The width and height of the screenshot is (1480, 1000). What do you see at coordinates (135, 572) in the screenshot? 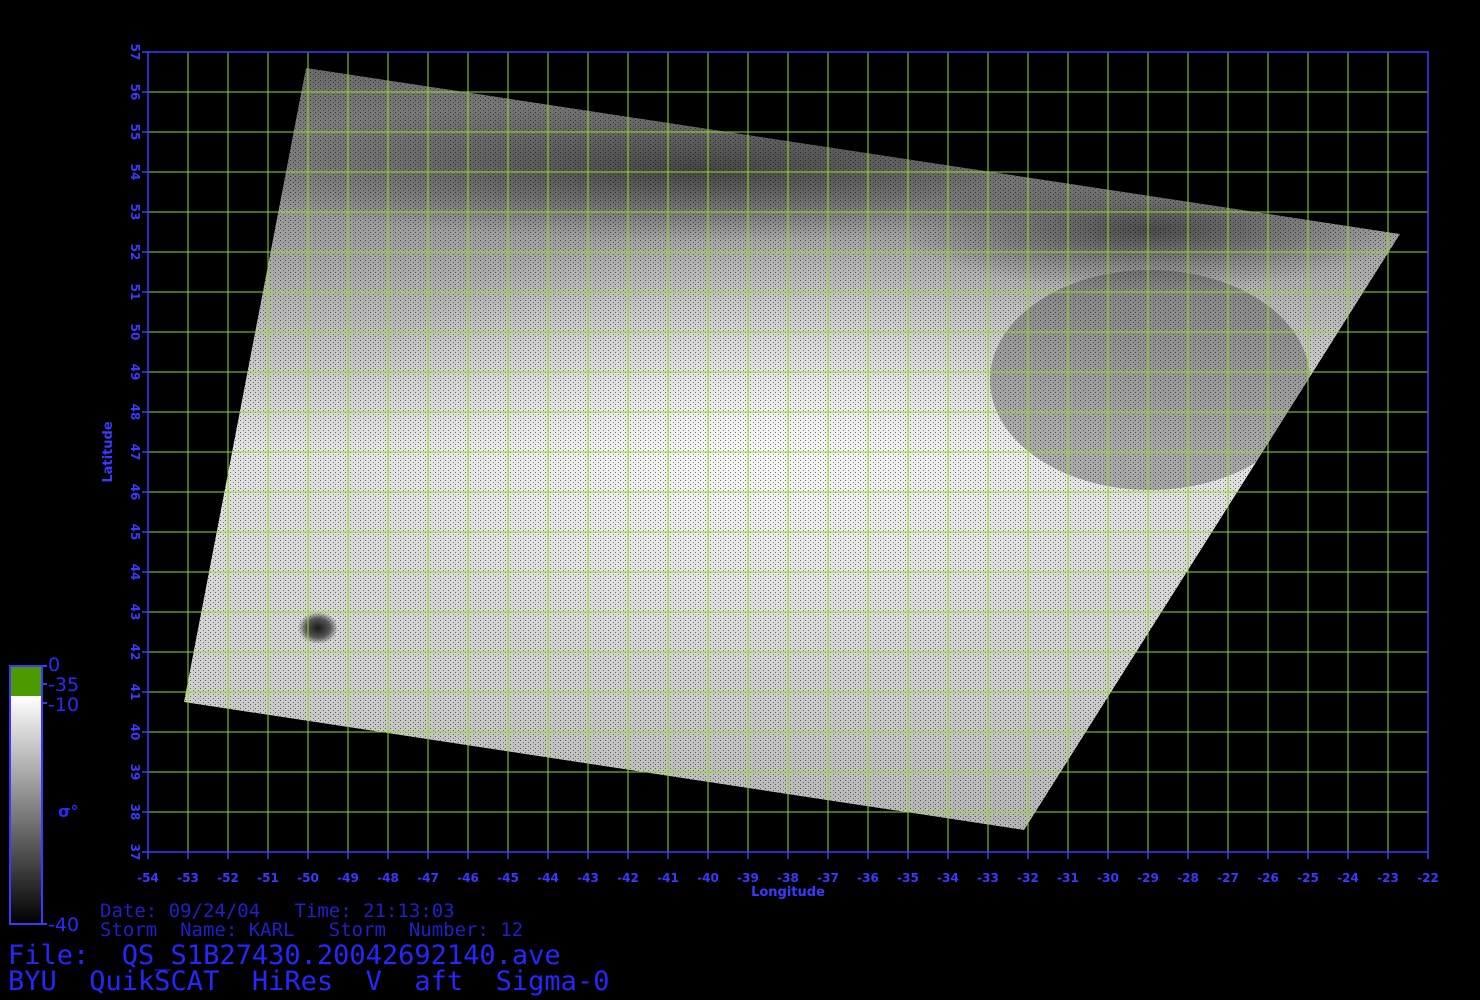
I see `y-tick-label: 44` at bounding box center [135, 572].